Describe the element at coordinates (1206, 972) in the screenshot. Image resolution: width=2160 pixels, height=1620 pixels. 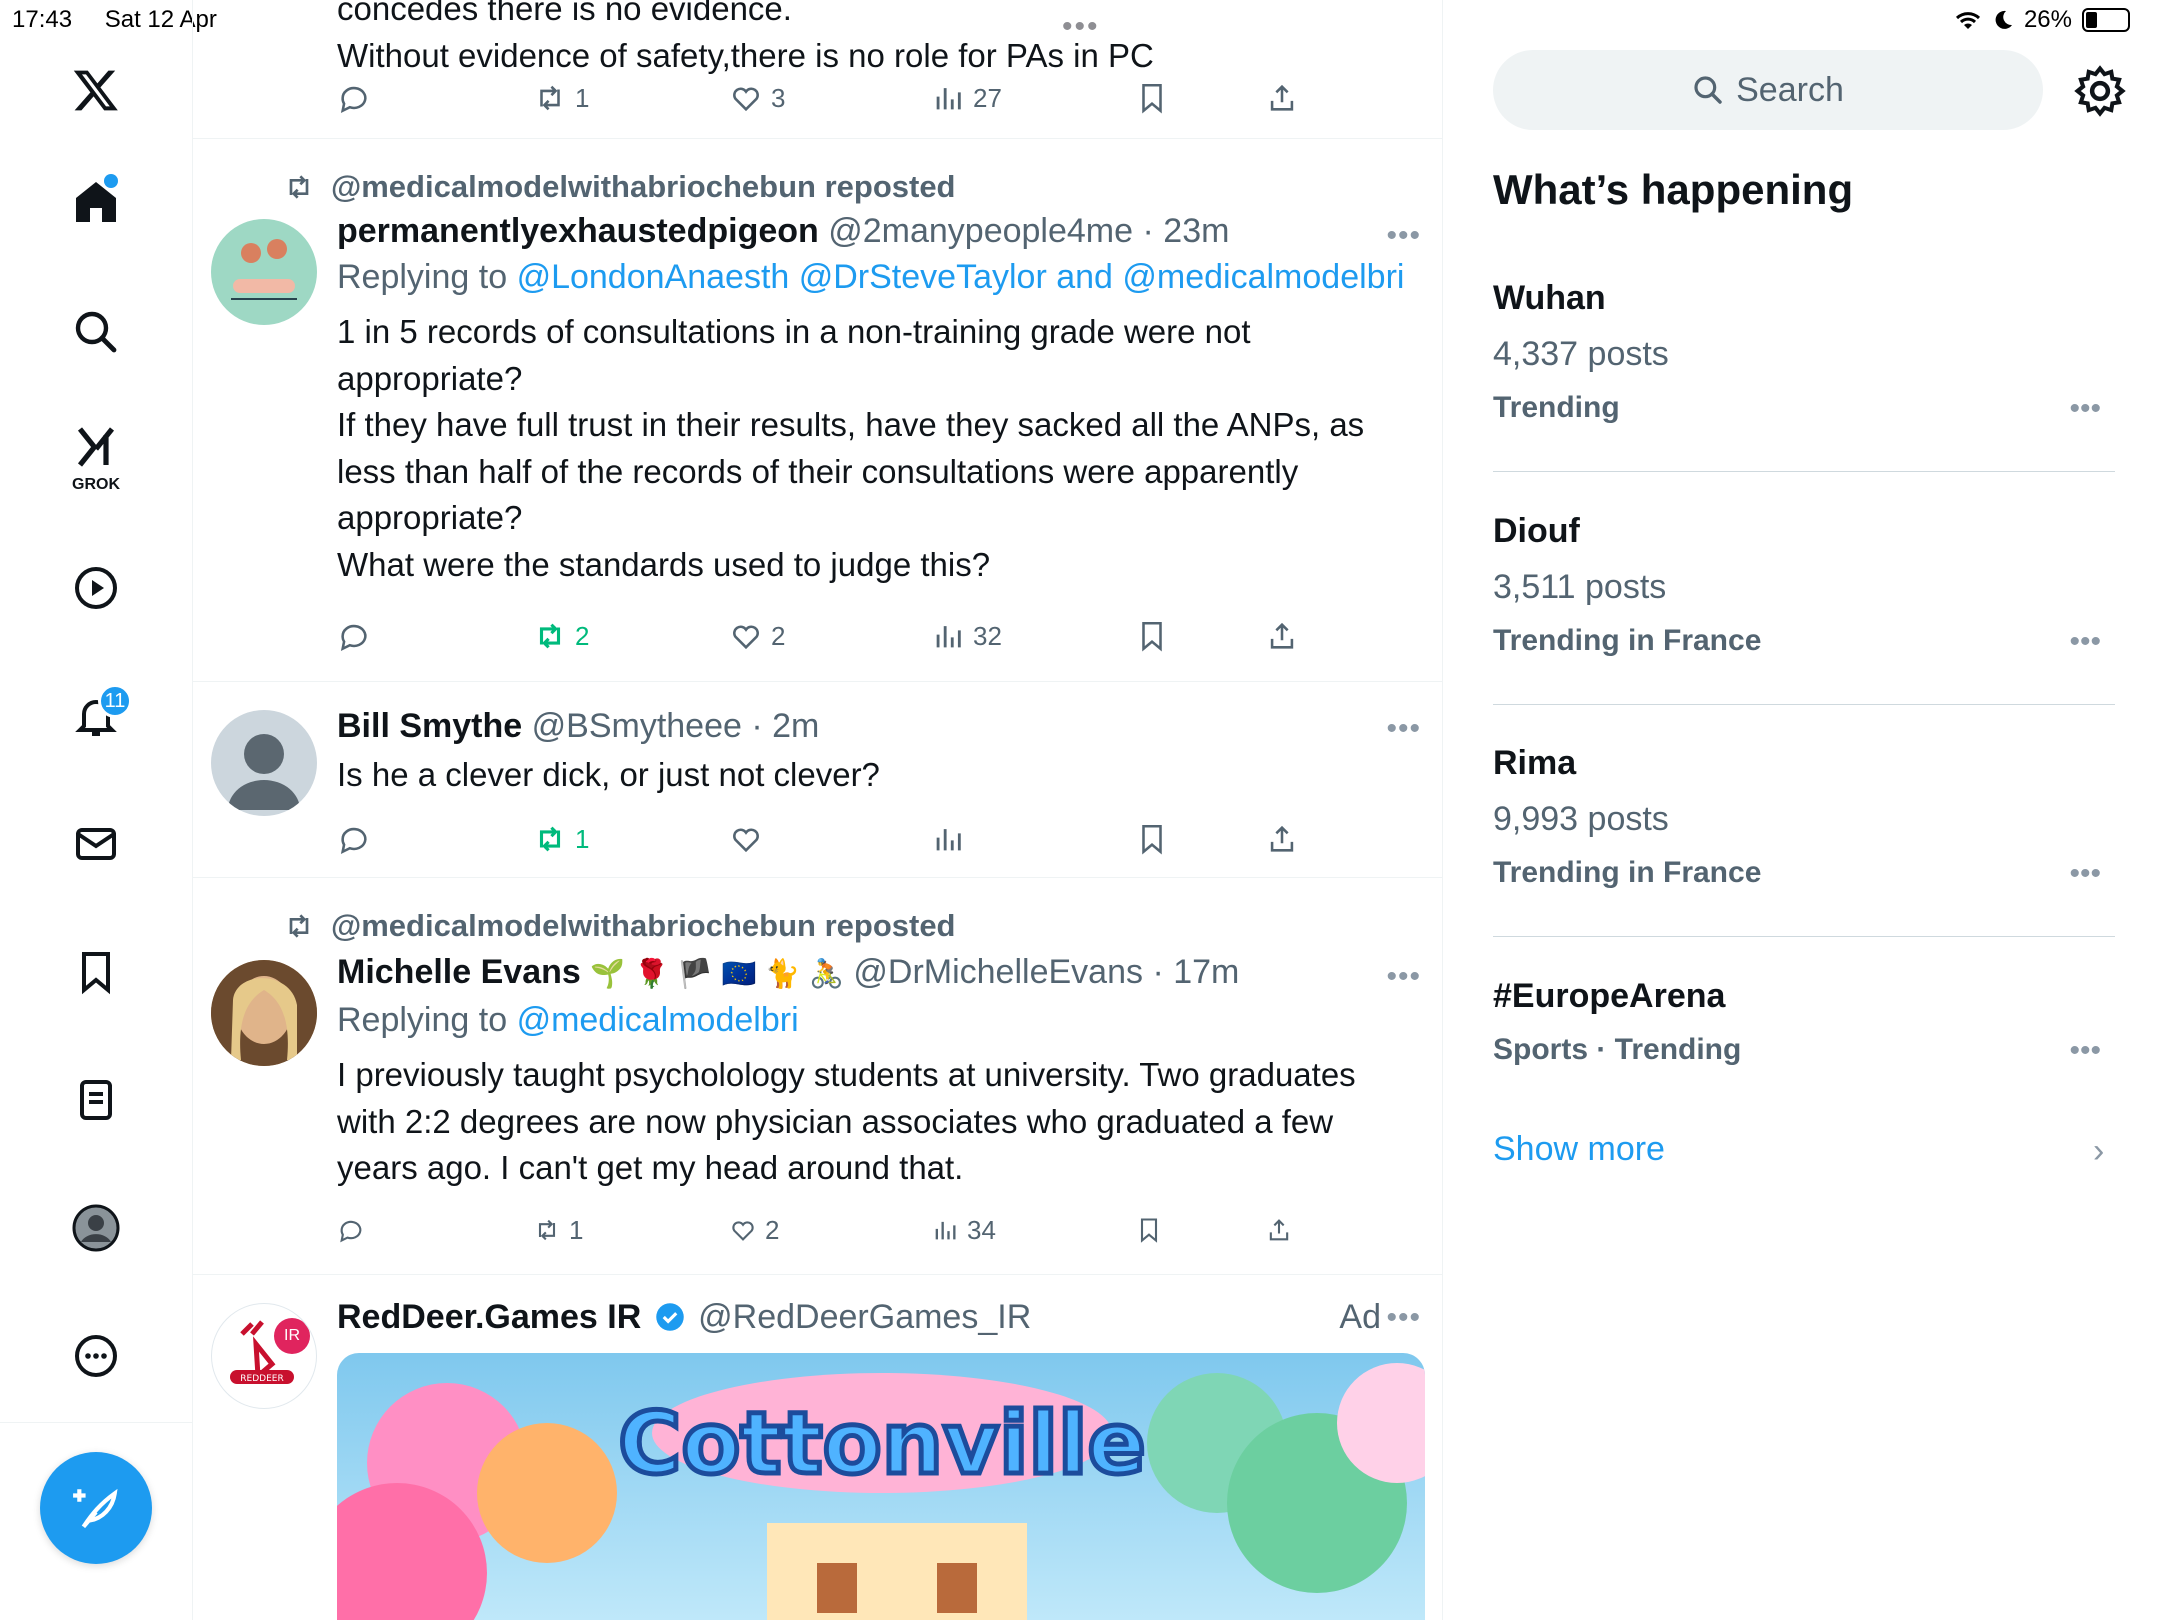
I see `post-time: 17m` at that location.